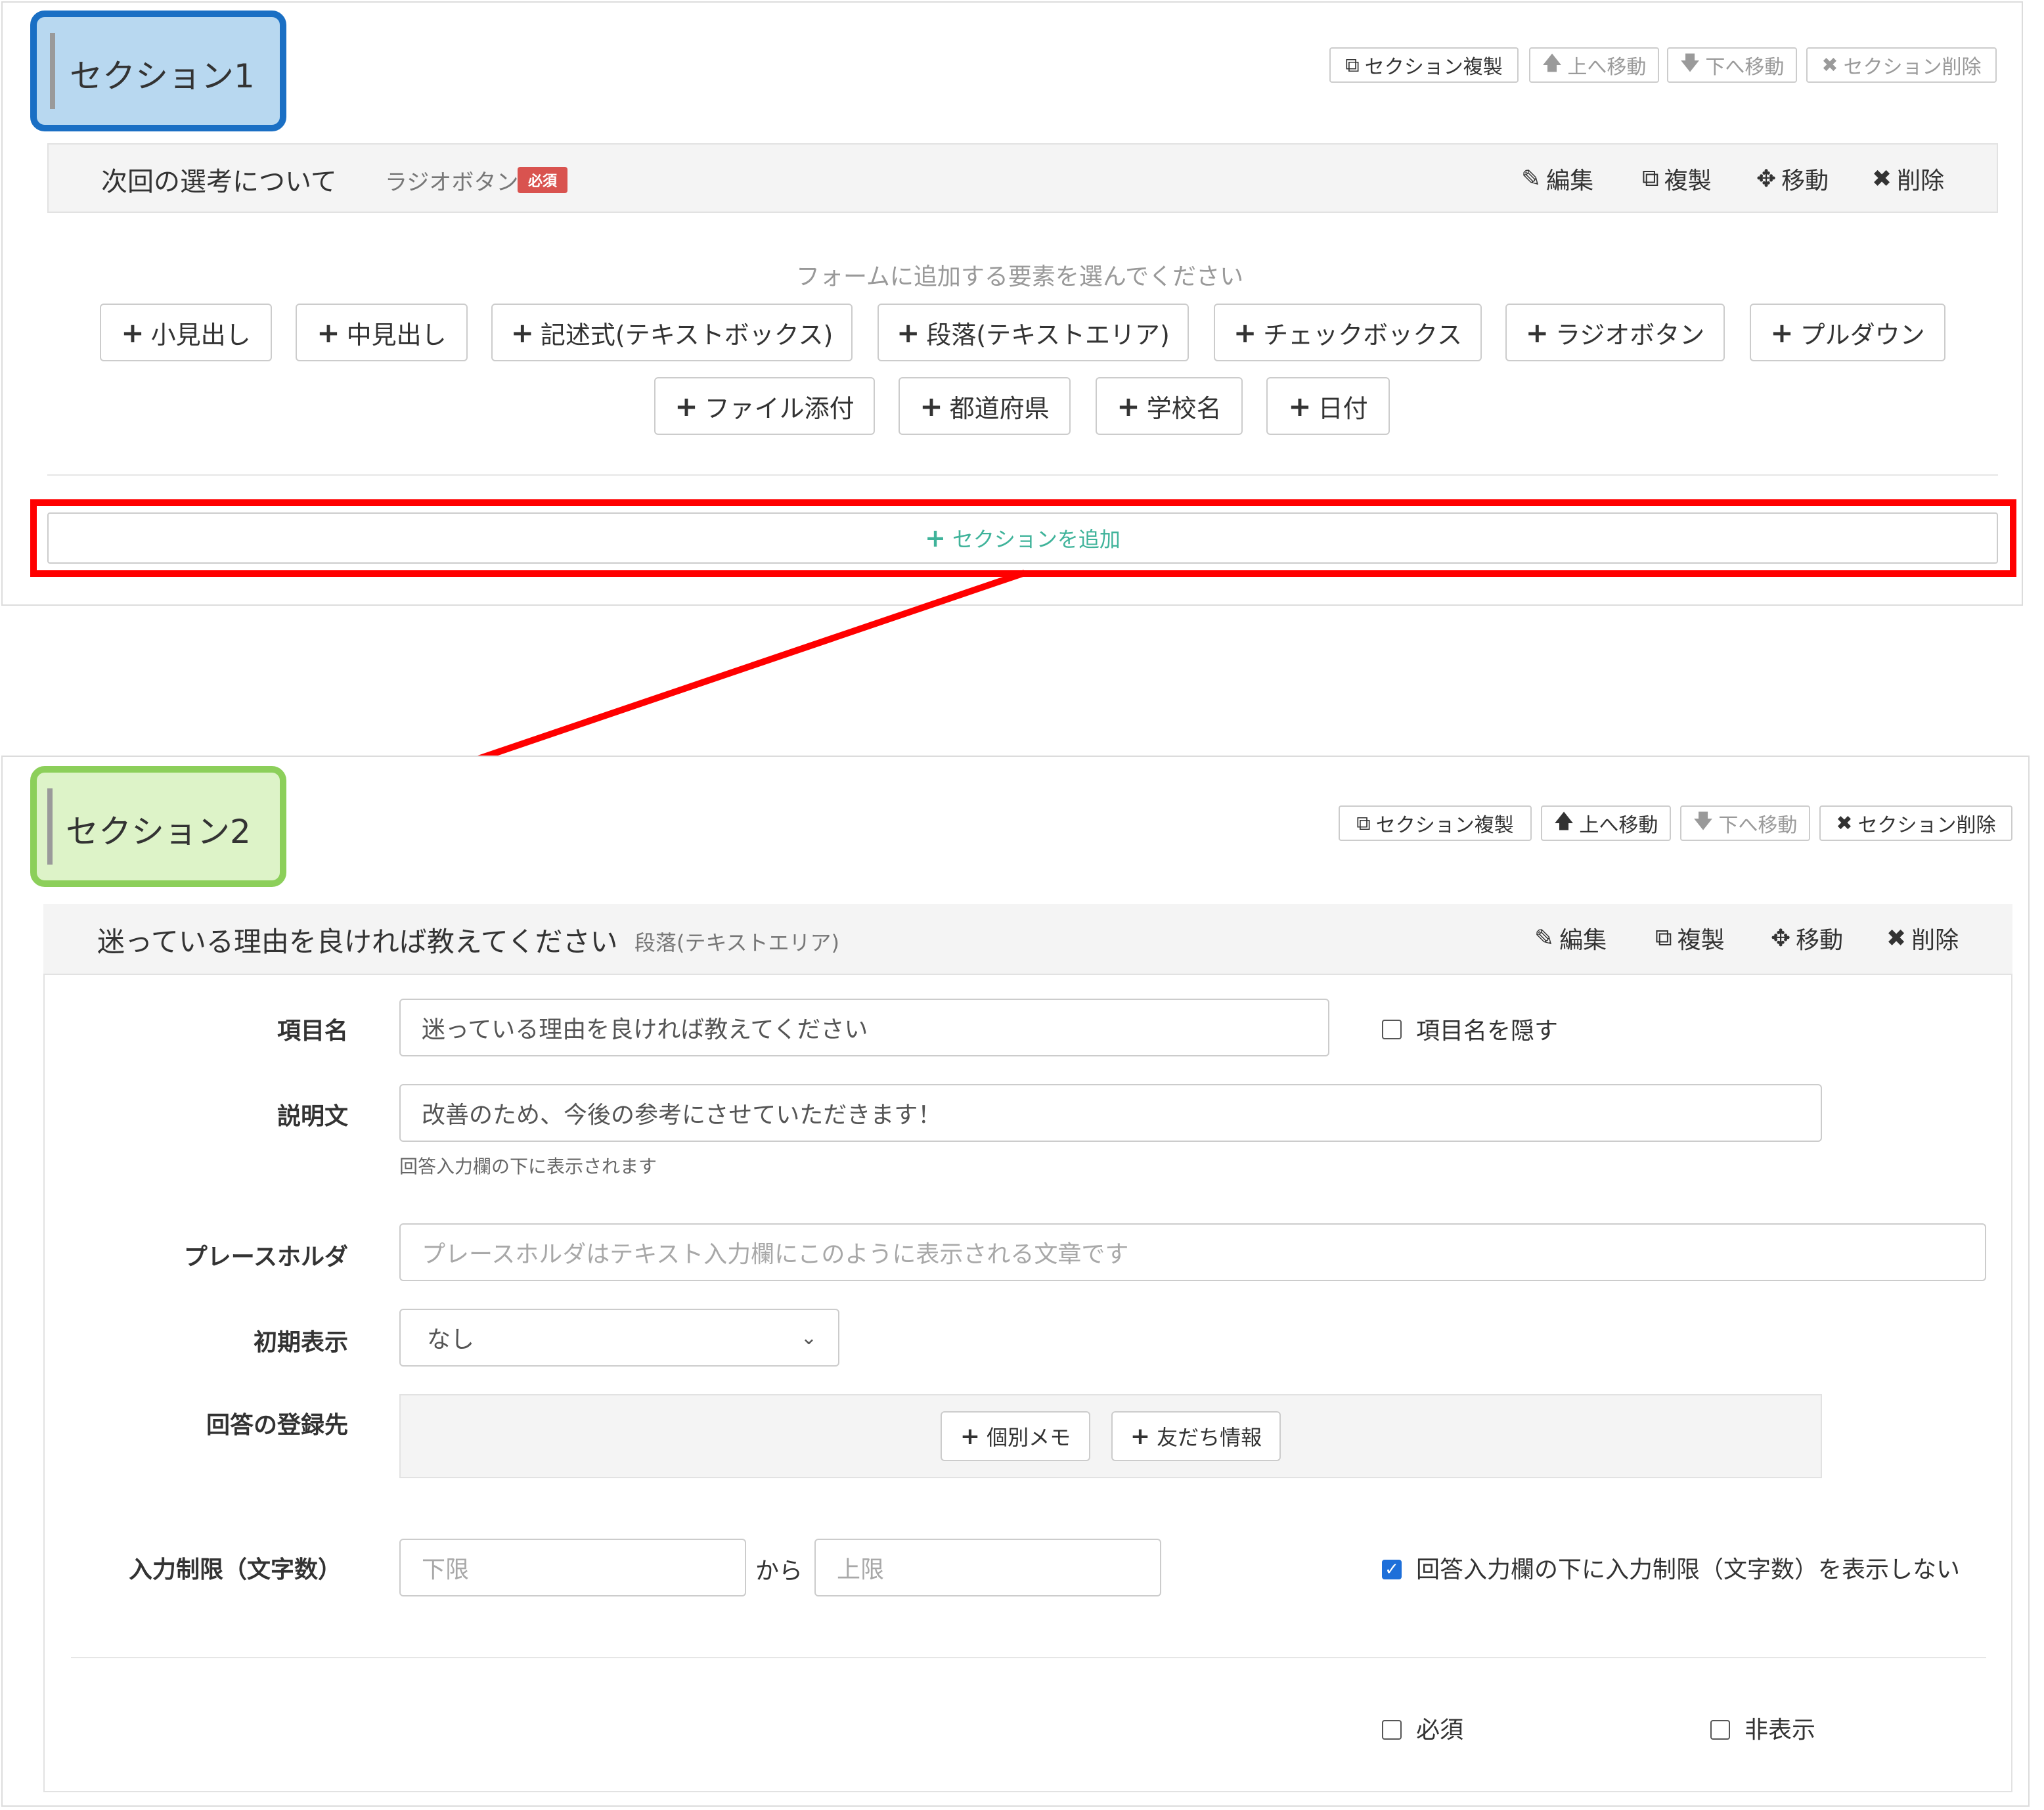  Describe the element at coordinates (1487, 1031) in the screenshot. I see `hide-name-label: 項目名を隠す` at that location.